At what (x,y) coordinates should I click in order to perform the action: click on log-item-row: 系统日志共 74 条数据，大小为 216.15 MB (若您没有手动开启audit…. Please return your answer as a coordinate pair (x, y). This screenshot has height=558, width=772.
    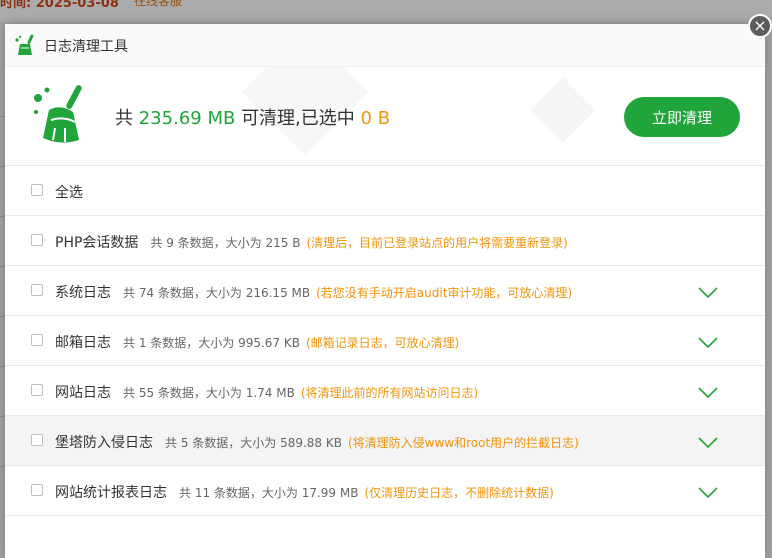
    Looking at the image, I should click on (385, 291).